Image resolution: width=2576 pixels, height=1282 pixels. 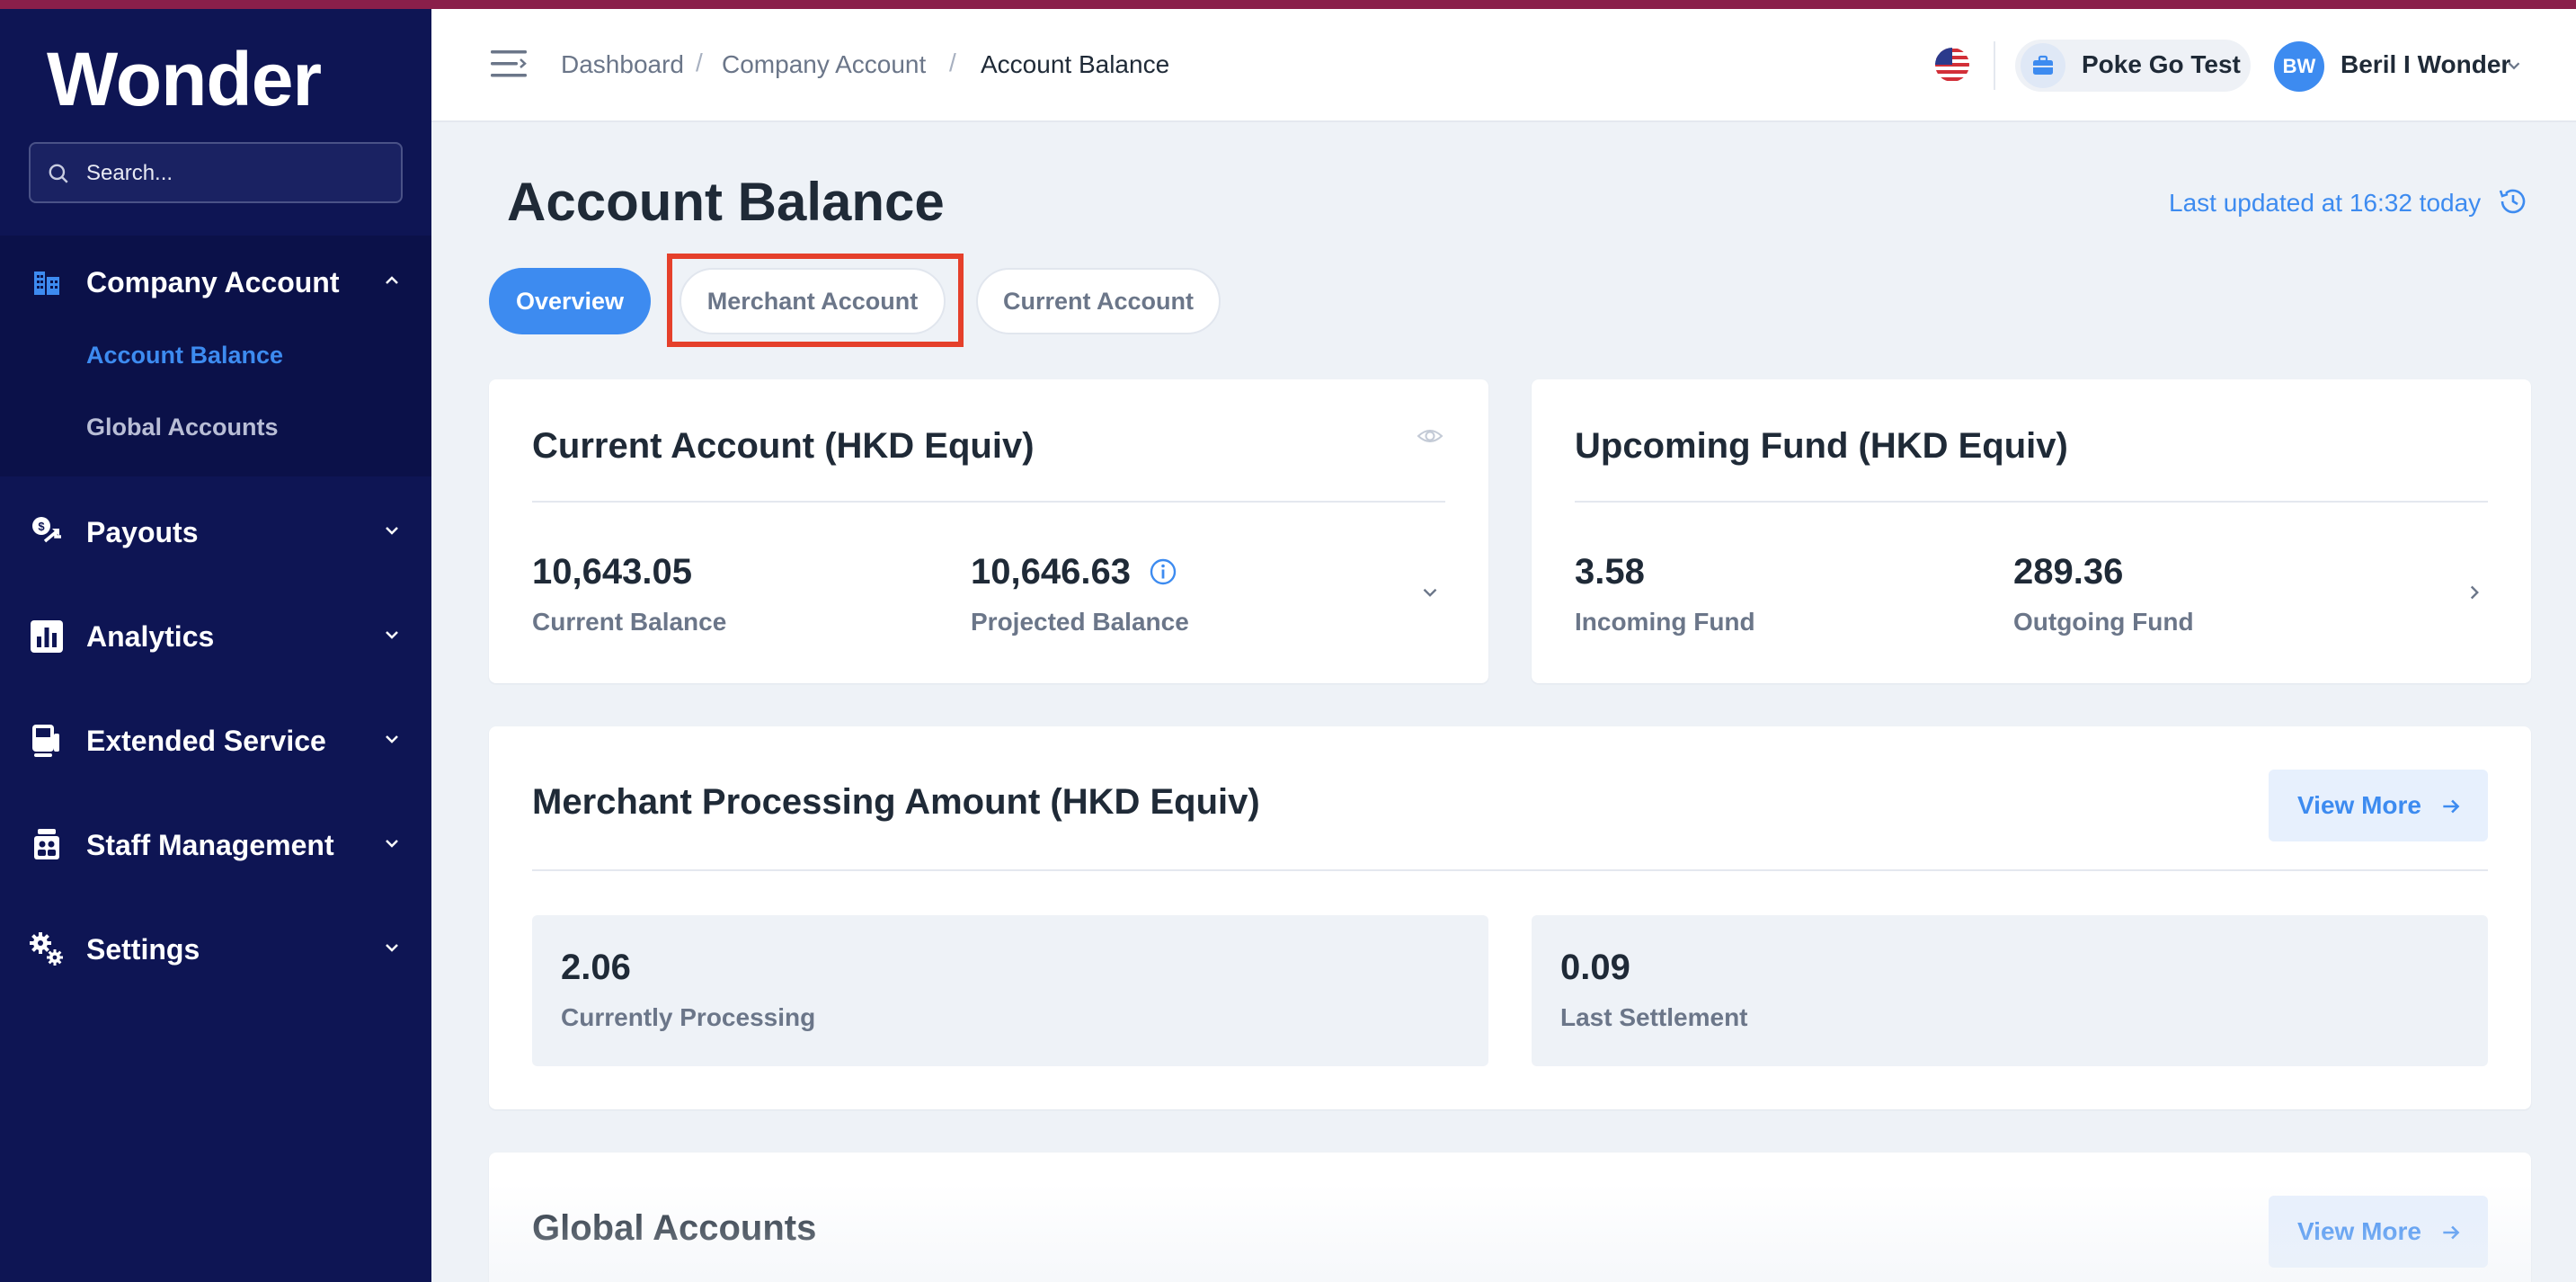 What do you see at coordinates (46, 283) in the screenshot?
I see `building-icon` at bounding box center [46, 283].